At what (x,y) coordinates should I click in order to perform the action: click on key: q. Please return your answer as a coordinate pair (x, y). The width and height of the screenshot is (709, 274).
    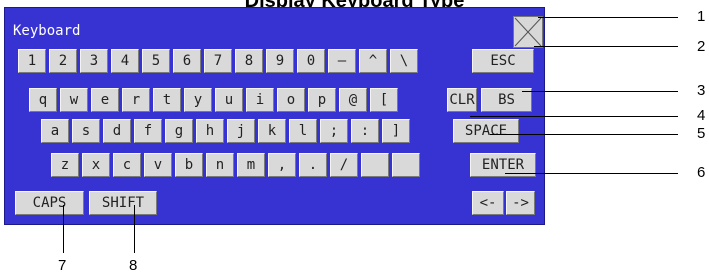
    Looking at the image, I should click on (43, 100).